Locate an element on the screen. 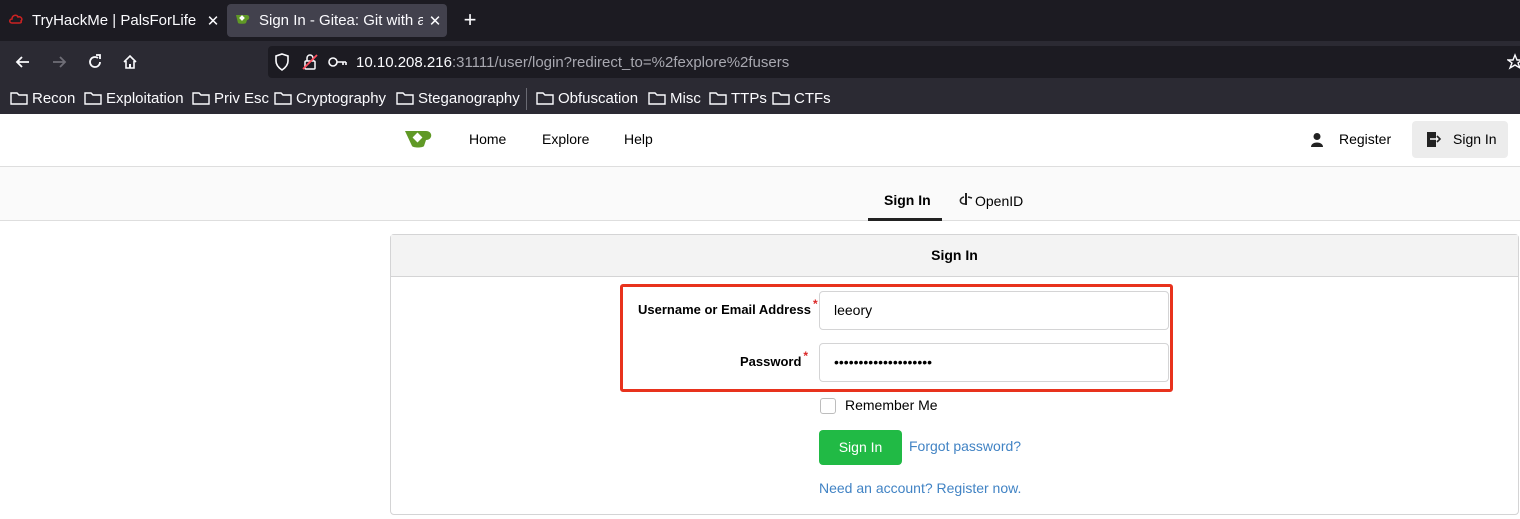  forward-arrow-icon is located at coordinates (59, 62).